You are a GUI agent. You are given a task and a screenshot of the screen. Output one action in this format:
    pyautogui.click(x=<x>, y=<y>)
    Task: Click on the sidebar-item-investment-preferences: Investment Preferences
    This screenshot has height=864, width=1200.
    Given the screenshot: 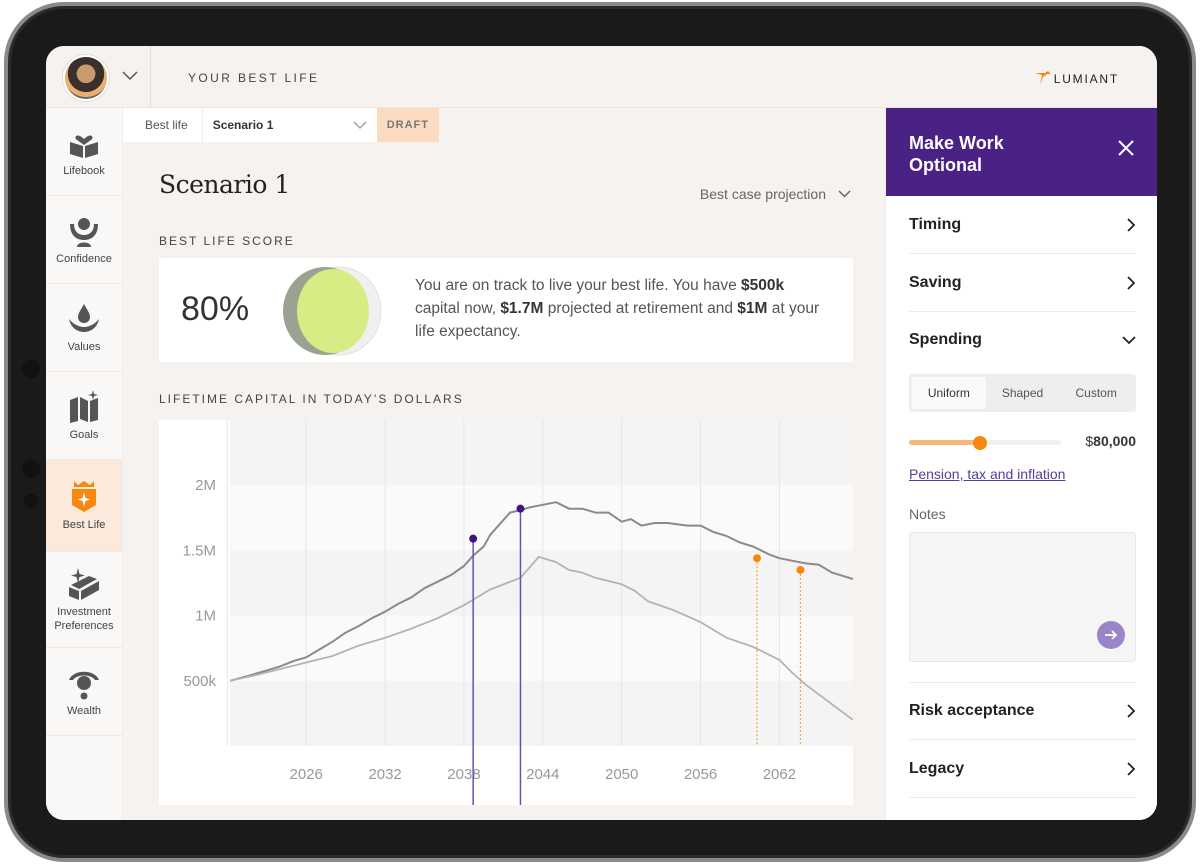 What is the action you would take?
    pyautogui.click(x=84, y=600)
    